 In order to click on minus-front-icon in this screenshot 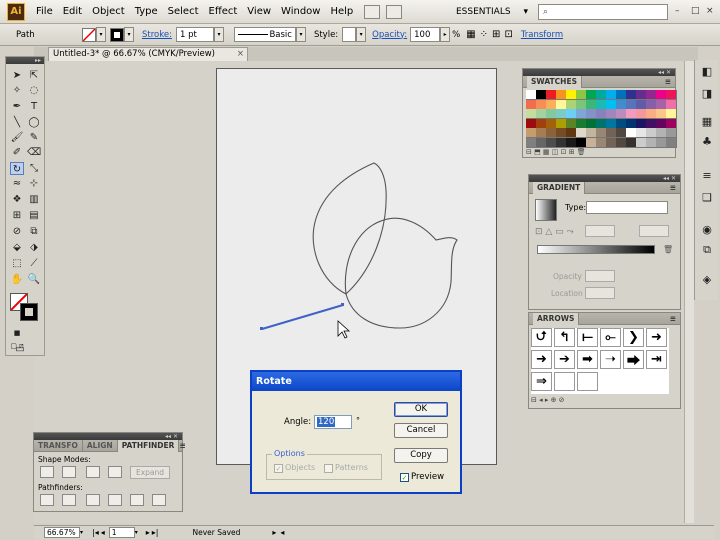, I will do `click(69, 472)`.